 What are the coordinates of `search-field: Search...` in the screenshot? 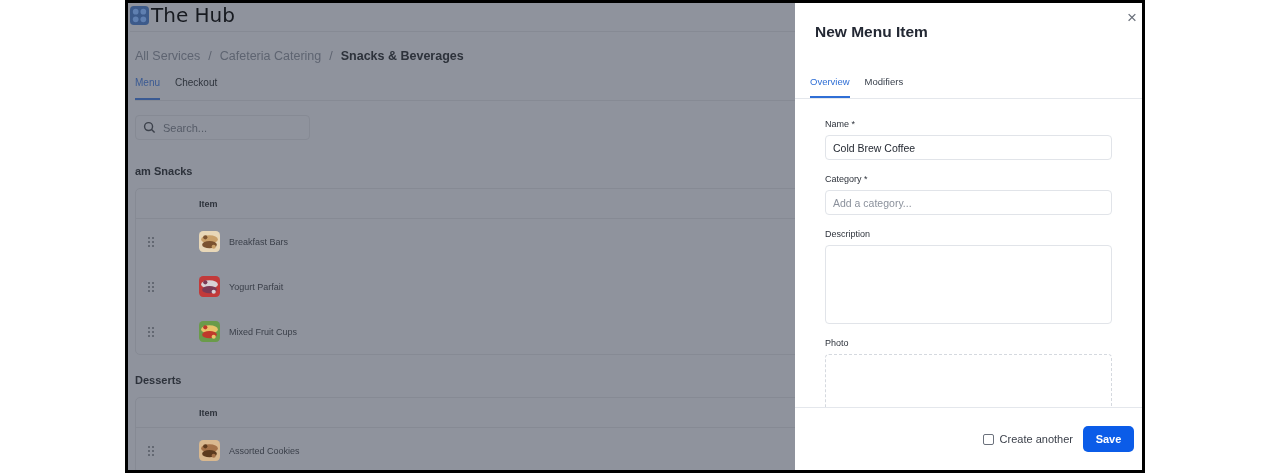 It's located at (222, 127).